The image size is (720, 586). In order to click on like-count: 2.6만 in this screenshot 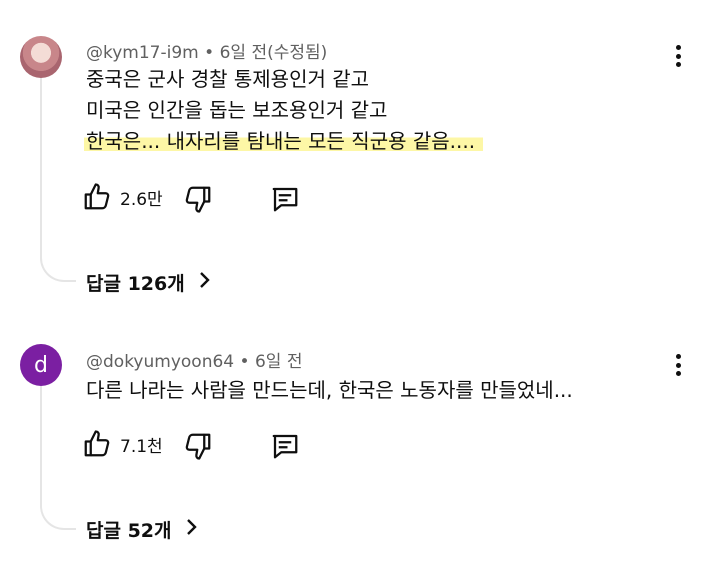, I will do `click(141, 199)`.